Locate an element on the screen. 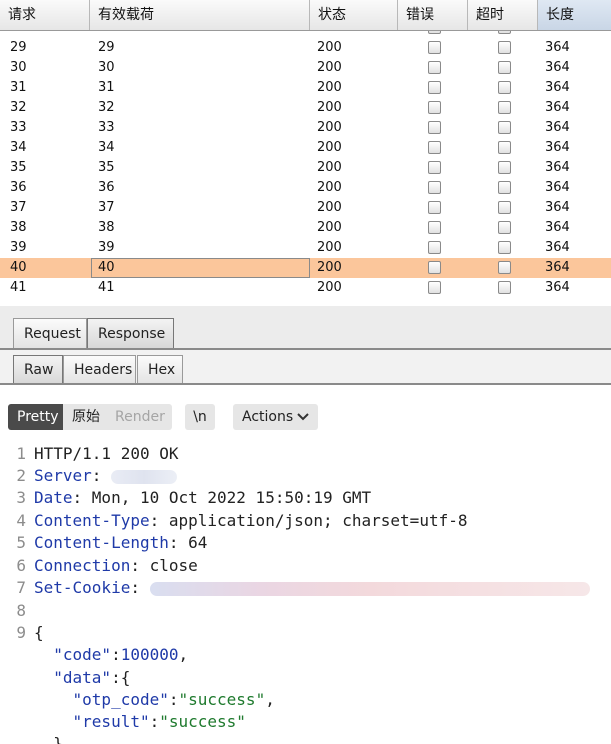 The height and width of the screenshot is (744, 611). tab-response: Response is located at coordinates (130, 333).